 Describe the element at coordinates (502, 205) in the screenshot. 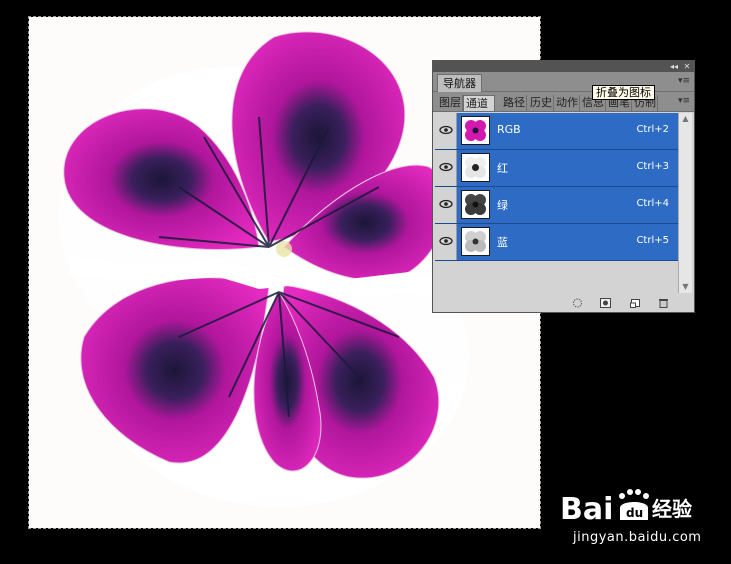

I see `channel-name: 绿` at that location.